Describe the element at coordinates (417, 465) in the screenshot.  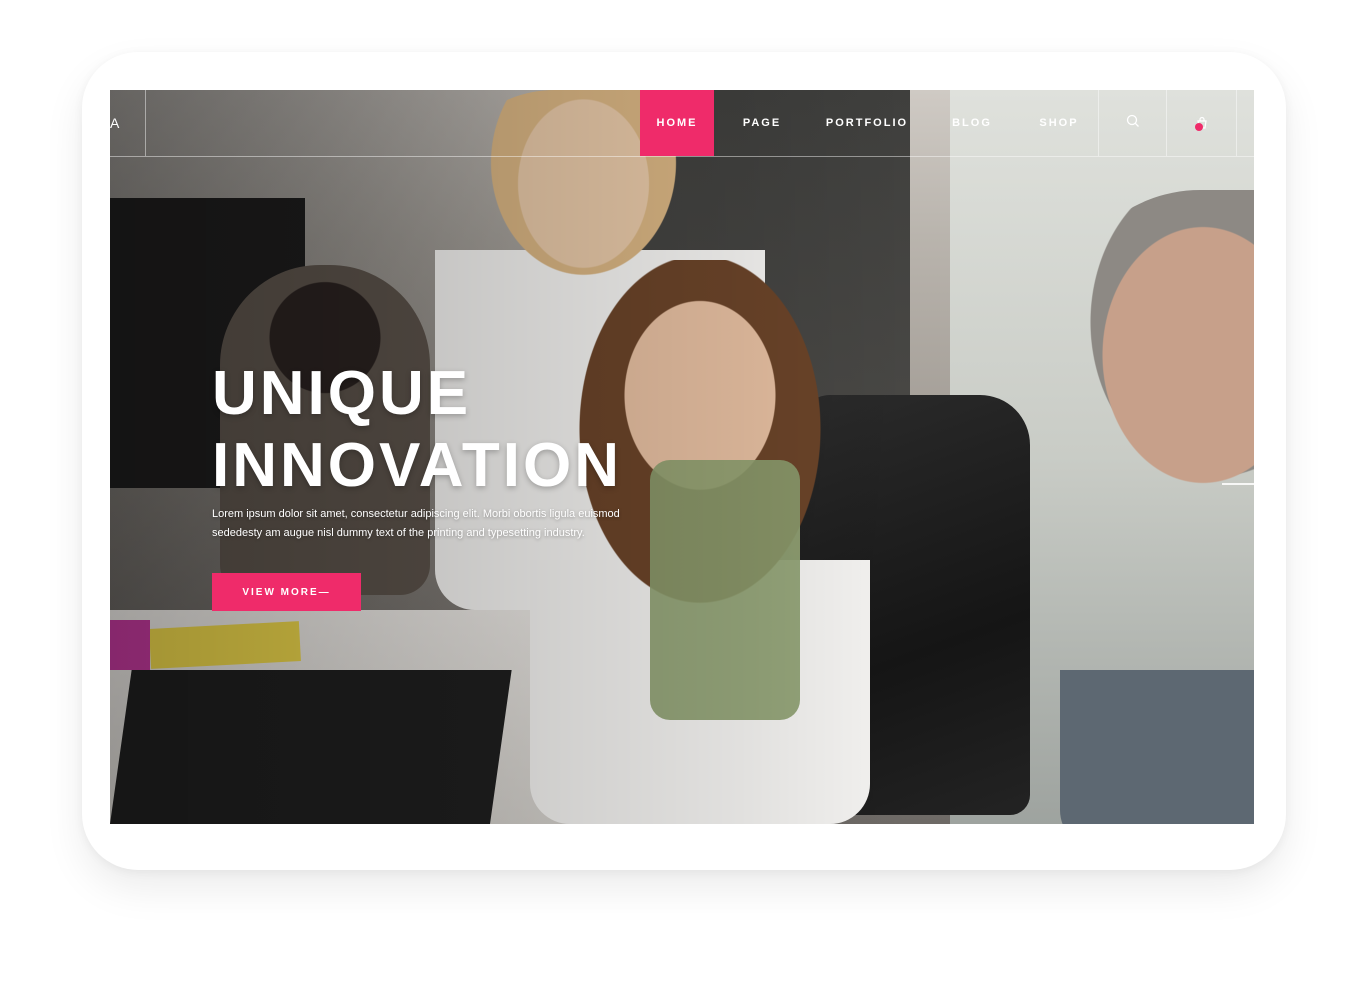
I see `hero-title-line2: INNOVATION` at that location.